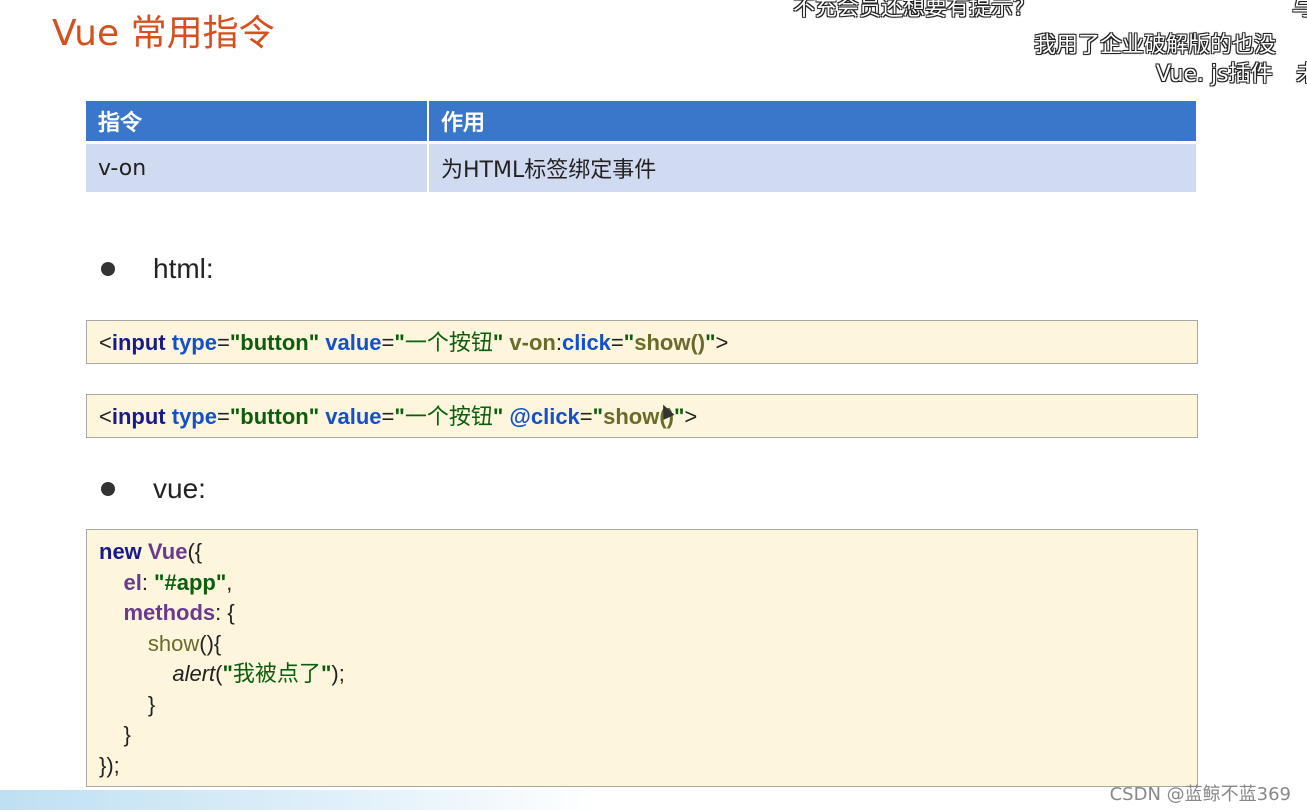  I want to click on code-token: 我被点了, so click(276, 674).